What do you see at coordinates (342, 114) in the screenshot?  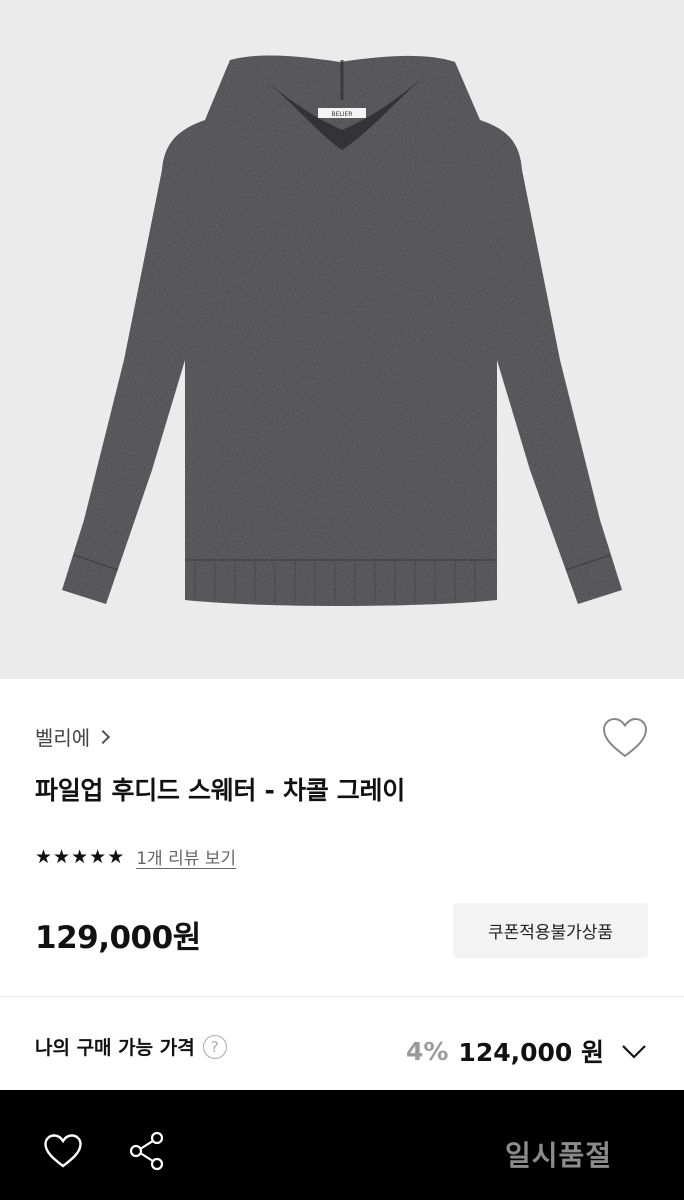 I see `garment-label-text: BELIER` at bounding box center [342, 114].